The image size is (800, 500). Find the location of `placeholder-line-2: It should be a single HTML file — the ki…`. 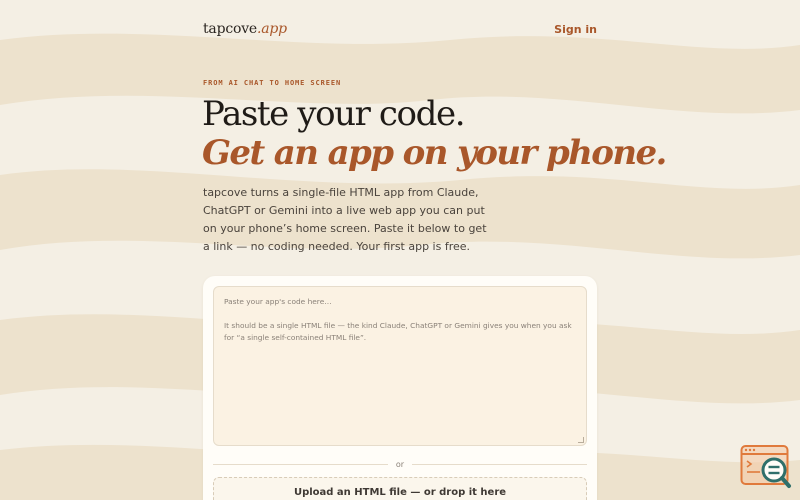

placeholder-line-2: It should be a single HTML file — the ki… is located at coordinates (398, 331).